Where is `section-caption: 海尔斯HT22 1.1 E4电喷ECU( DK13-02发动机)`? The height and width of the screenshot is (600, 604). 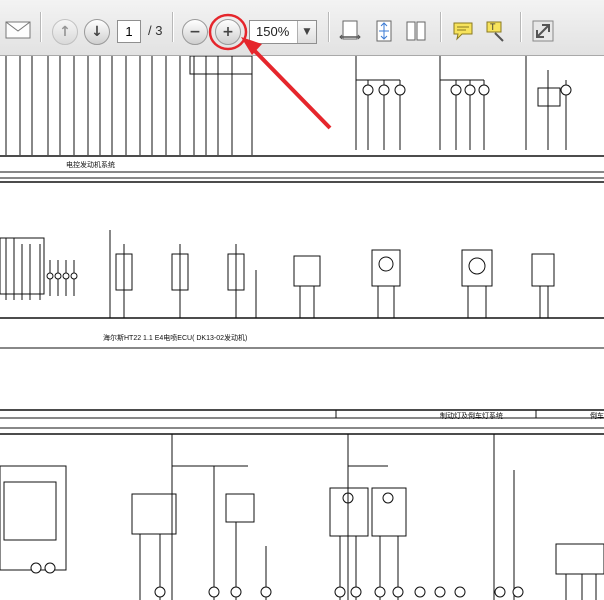 section-caption: 海尔斯HT22 1.1 E4电喷ECU( DK13-02发动机) is located at coordinates (175, 338).